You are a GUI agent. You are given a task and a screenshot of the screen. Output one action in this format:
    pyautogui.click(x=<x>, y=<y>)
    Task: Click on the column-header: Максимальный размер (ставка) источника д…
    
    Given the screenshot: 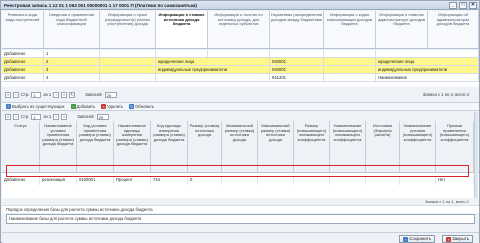 What is the action you would take?
    pyautogui.click(x=276, y=146)
    